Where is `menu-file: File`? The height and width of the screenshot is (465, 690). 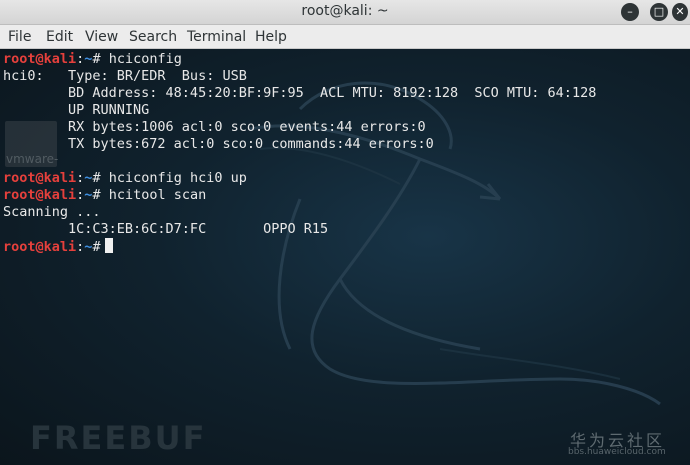 menu-file: File is located at coordinates (19, 37).